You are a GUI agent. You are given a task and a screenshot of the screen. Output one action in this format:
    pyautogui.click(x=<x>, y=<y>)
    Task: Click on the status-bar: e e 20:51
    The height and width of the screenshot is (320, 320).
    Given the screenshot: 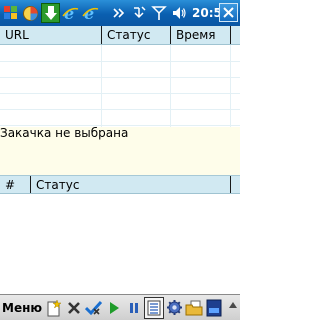 What is the action you would take?
    pyautogui.click(x=120, y=13)
    